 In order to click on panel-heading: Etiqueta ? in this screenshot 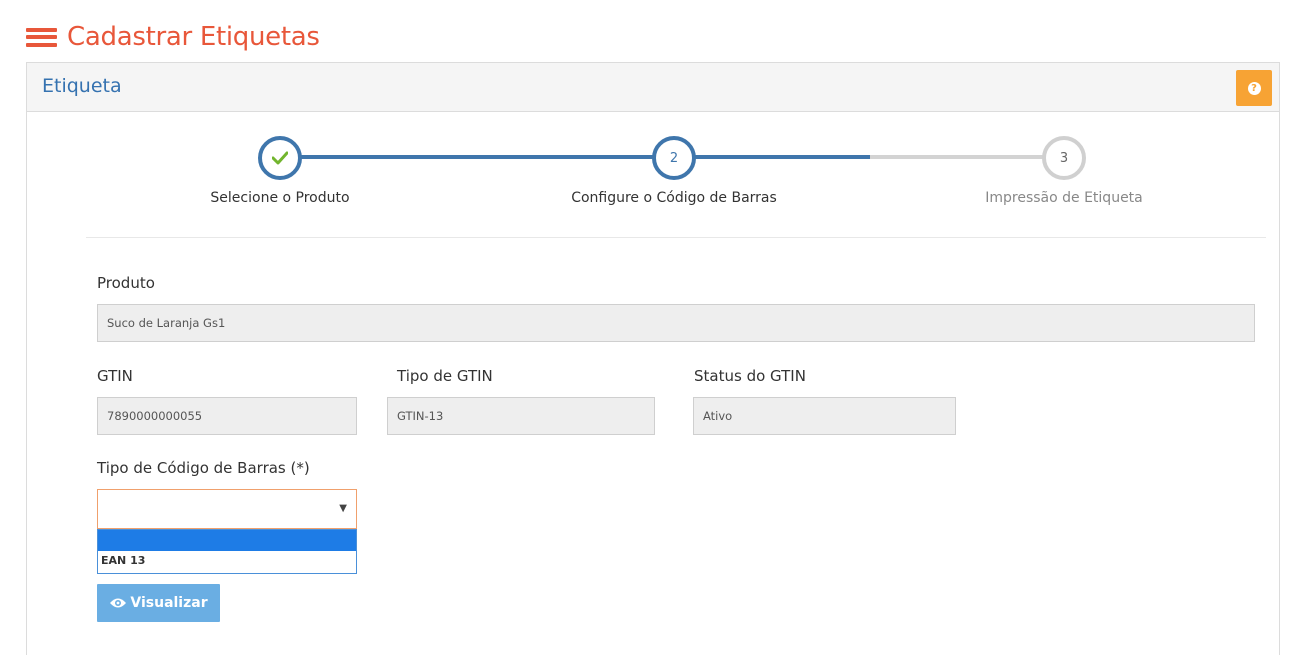, I will do `click(653, 87)`.